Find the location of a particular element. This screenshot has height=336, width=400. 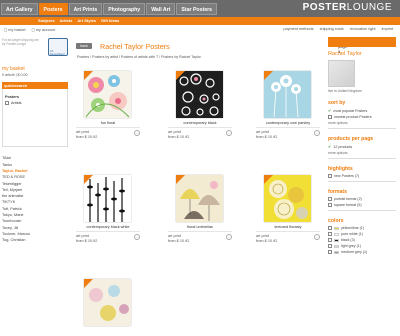

highlight-option: new Posters (7) is located at coordinates (362, 176).